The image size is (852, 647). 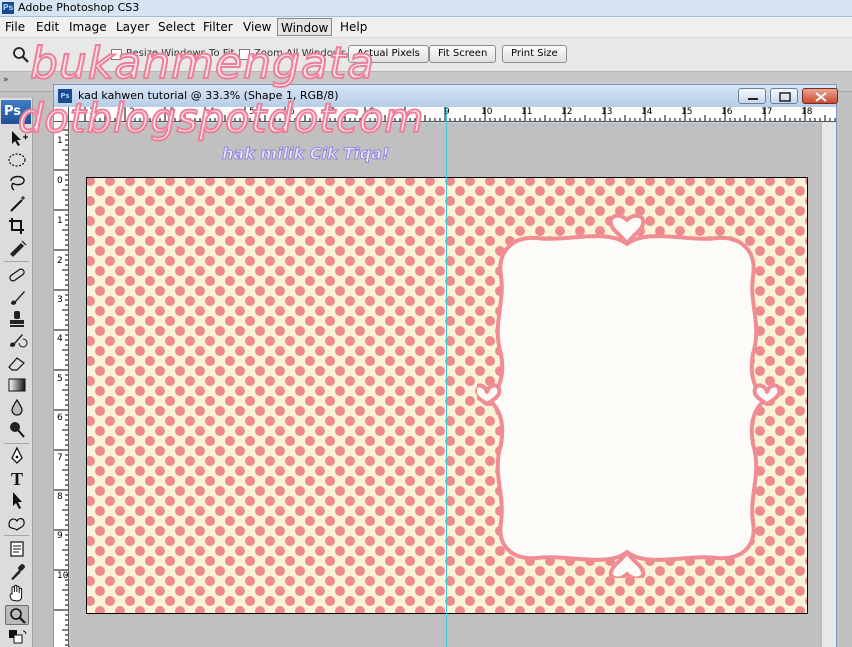 I want to click on crop-tool-icon, so click(x=17, y=226).